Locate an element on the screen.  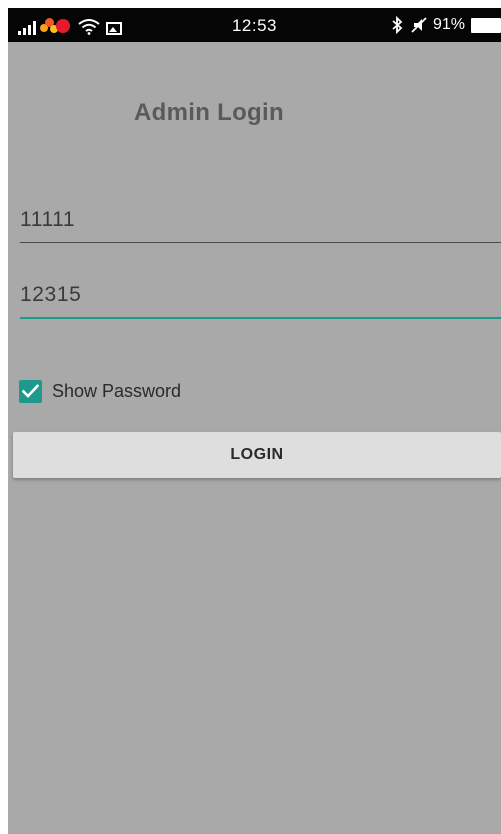
checkmark-icon is located at coordinates (30, 390).